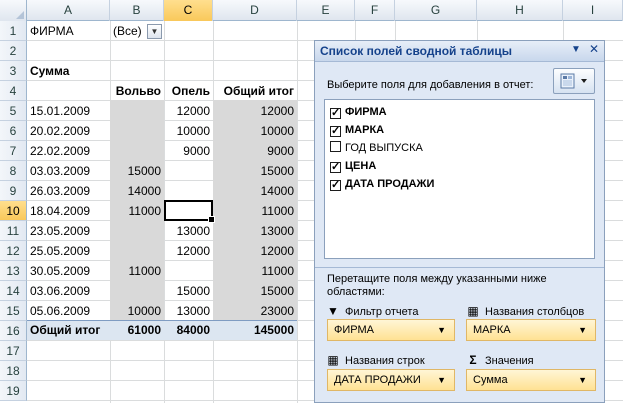 This screenshot has height=403, width=623. Describe the element at coordinates (13, 10) in the screenshot. I see `select-all-corner` at that location.